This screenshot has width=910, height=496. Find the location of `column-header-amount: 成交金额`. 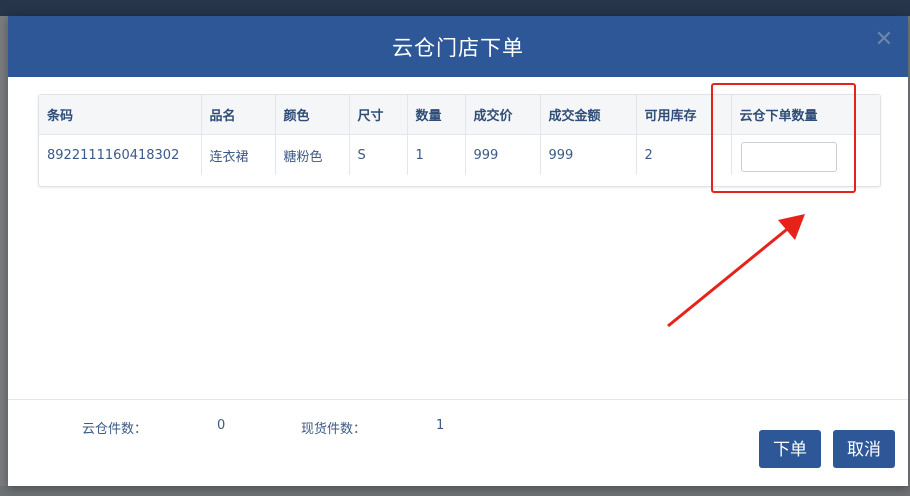

column-header-amount: 成交金额 is located at coordinates (588, 115).